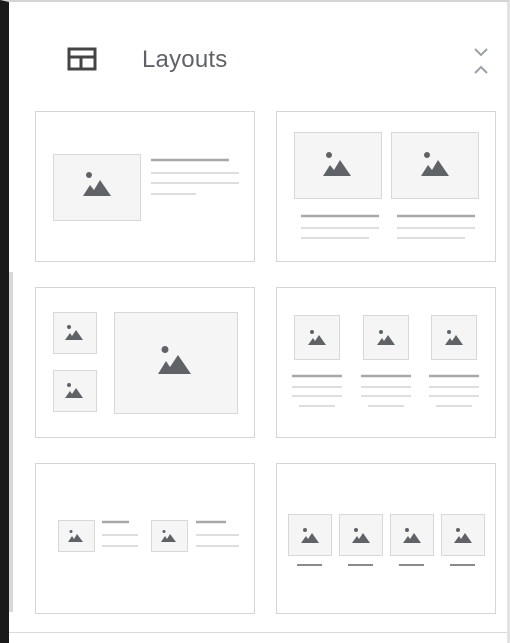 The width and height of the screenshot is (510, 643). Describe the element at coordinates (185, 59) in the screenshot. I see `panel-title: Layouts` at that location.